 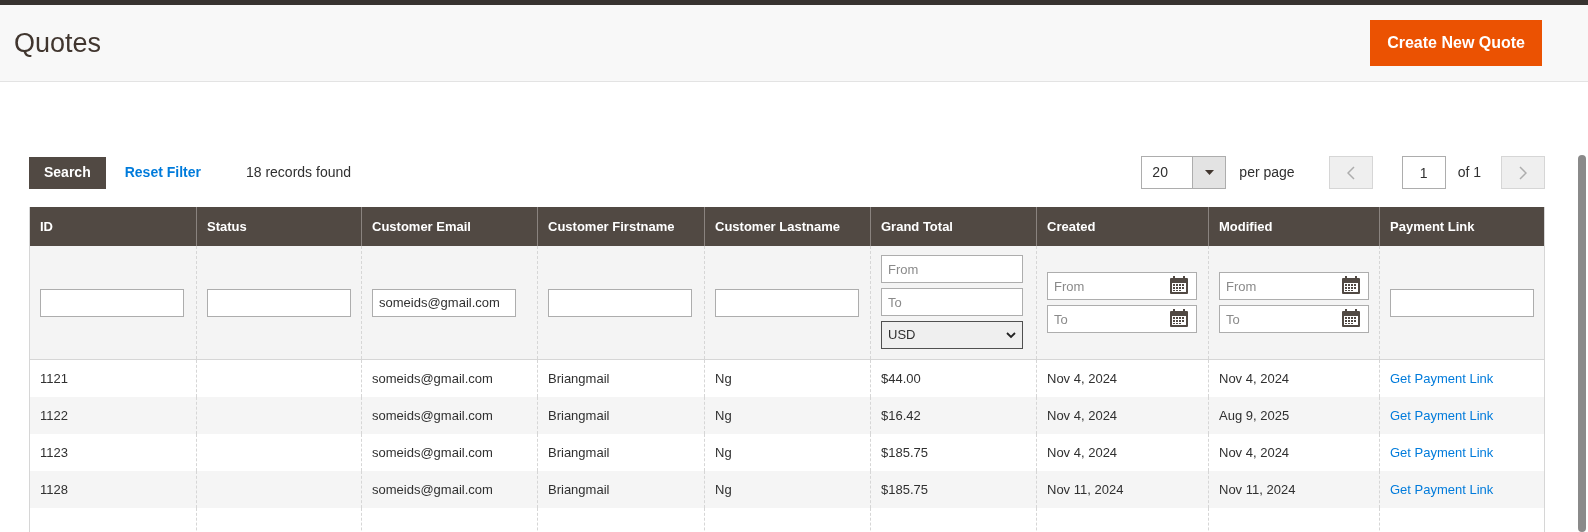 What do you see at coordinates (1209, 172) in the screenshot?
I see `caret-down-icon` at bounding box center [1209, 172].